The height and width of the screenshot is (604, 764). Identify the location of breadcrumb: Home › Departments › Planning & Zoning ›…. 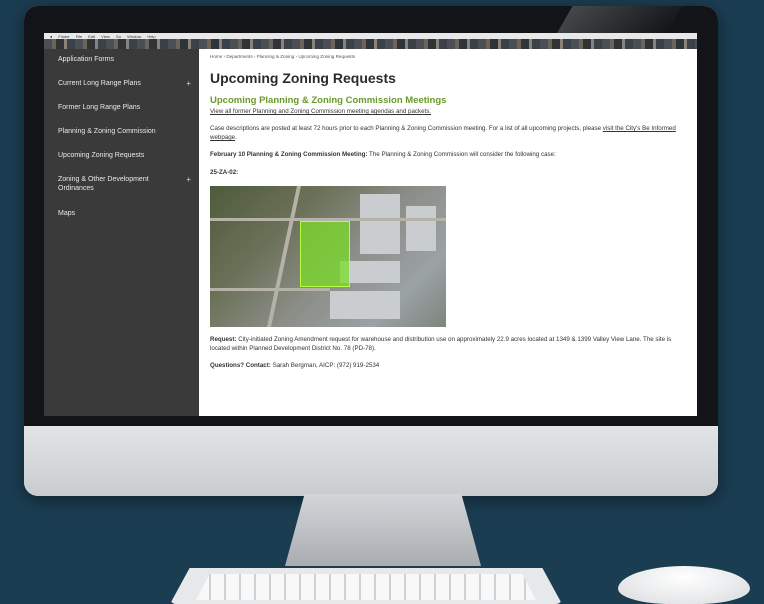
(448, 56).